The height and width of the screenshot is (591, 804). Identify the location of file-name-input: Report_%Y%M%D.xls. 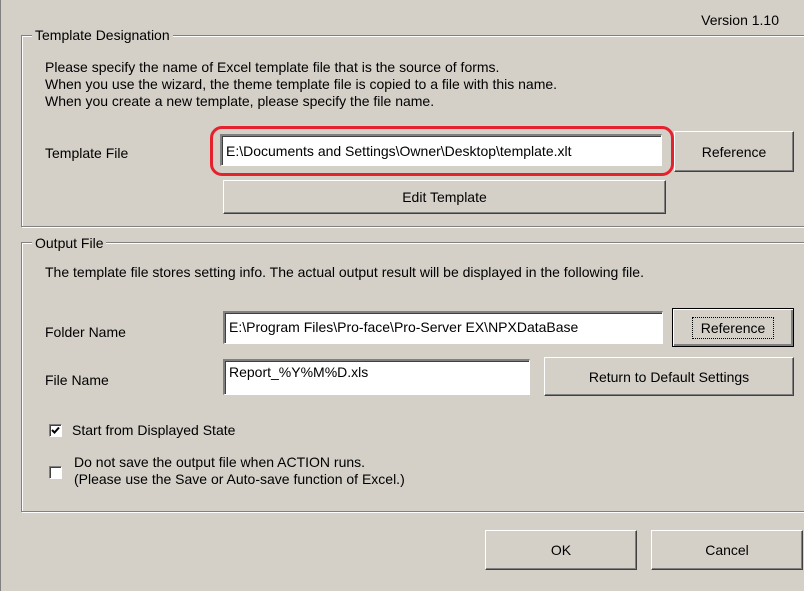
(376, 377).